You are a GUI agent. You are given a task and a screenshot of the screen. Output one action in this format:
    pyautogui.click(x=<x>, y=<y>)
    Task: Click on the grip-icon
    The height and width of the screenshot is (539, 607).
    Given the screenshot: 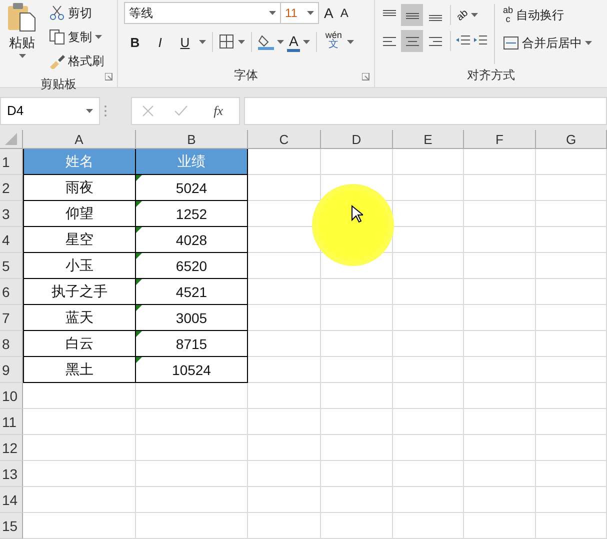 What is the action you would take?
    pyautogui.click(x=105, y=110)
    